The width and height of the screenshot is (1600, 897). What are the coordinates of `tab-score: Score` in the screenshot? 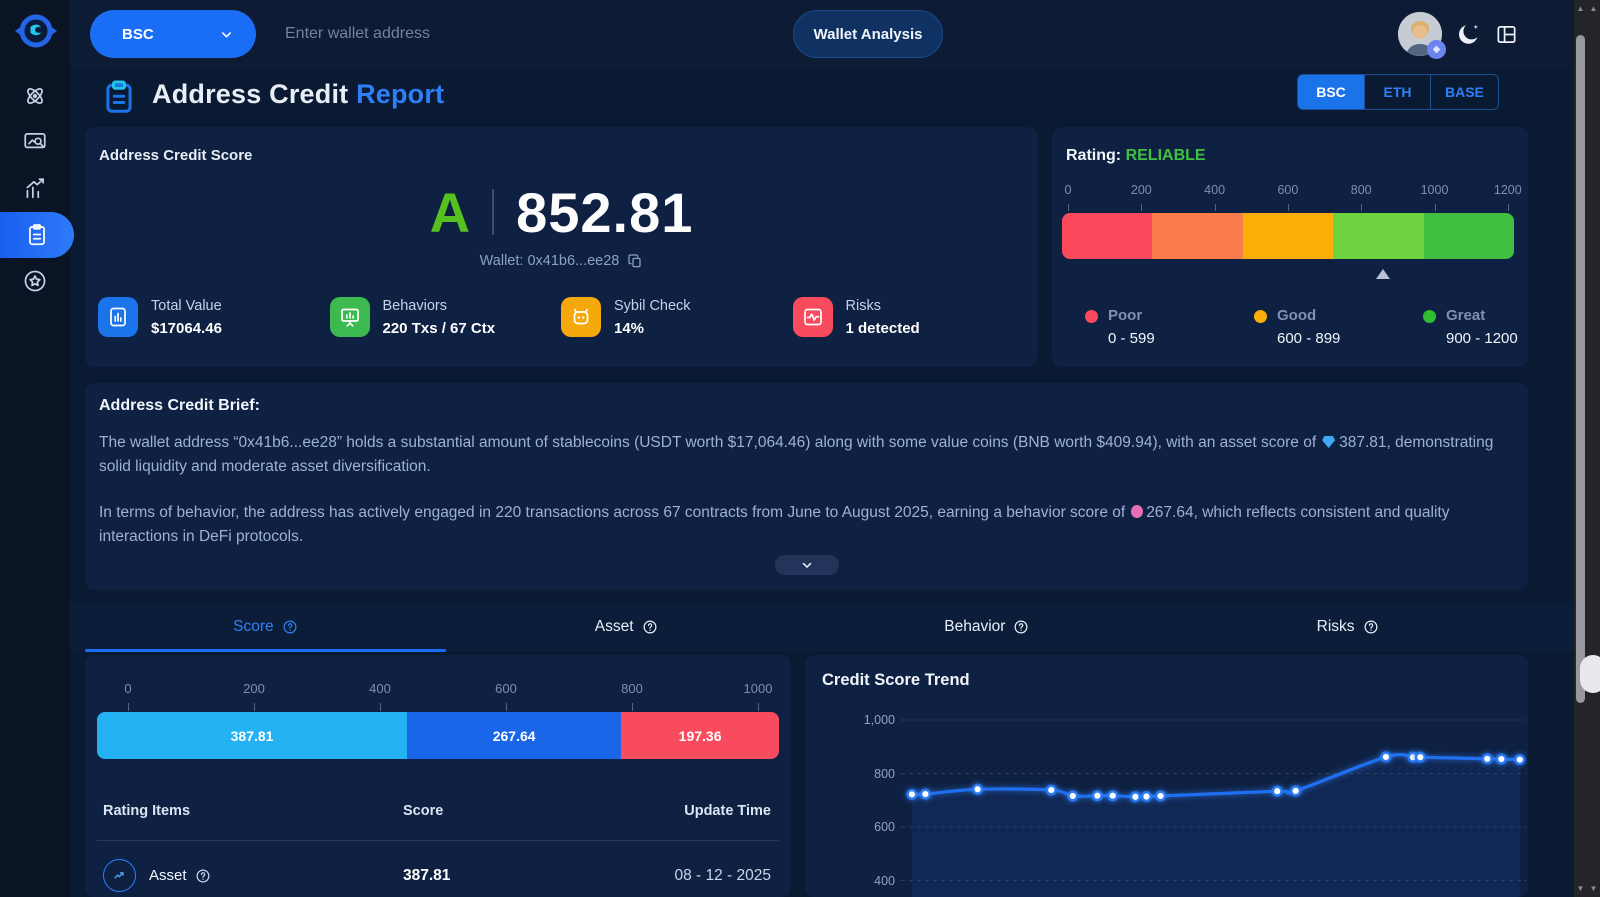 It's located at (265, 627).